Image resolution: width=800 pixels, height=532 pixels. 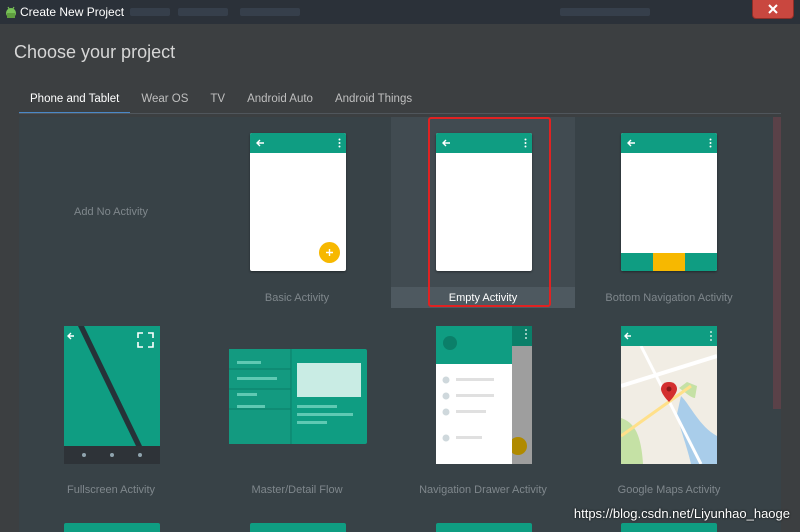 I want to click on template-add-no-activity: Add No Activity, so click(x=111, y=212).